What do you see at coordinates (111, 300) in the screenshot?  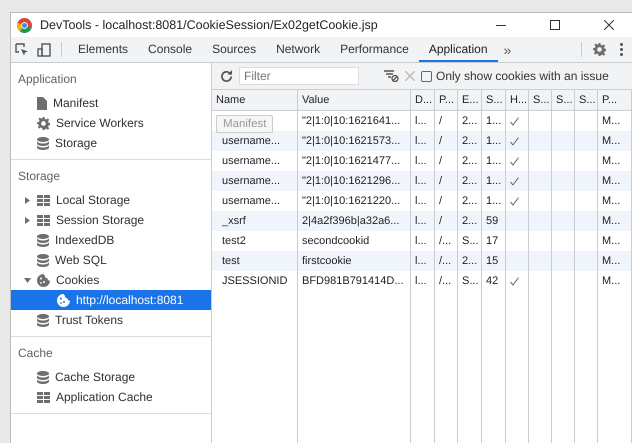 I see `sidebar-item: http://localhost:8081` at bounding box center [111, 300].